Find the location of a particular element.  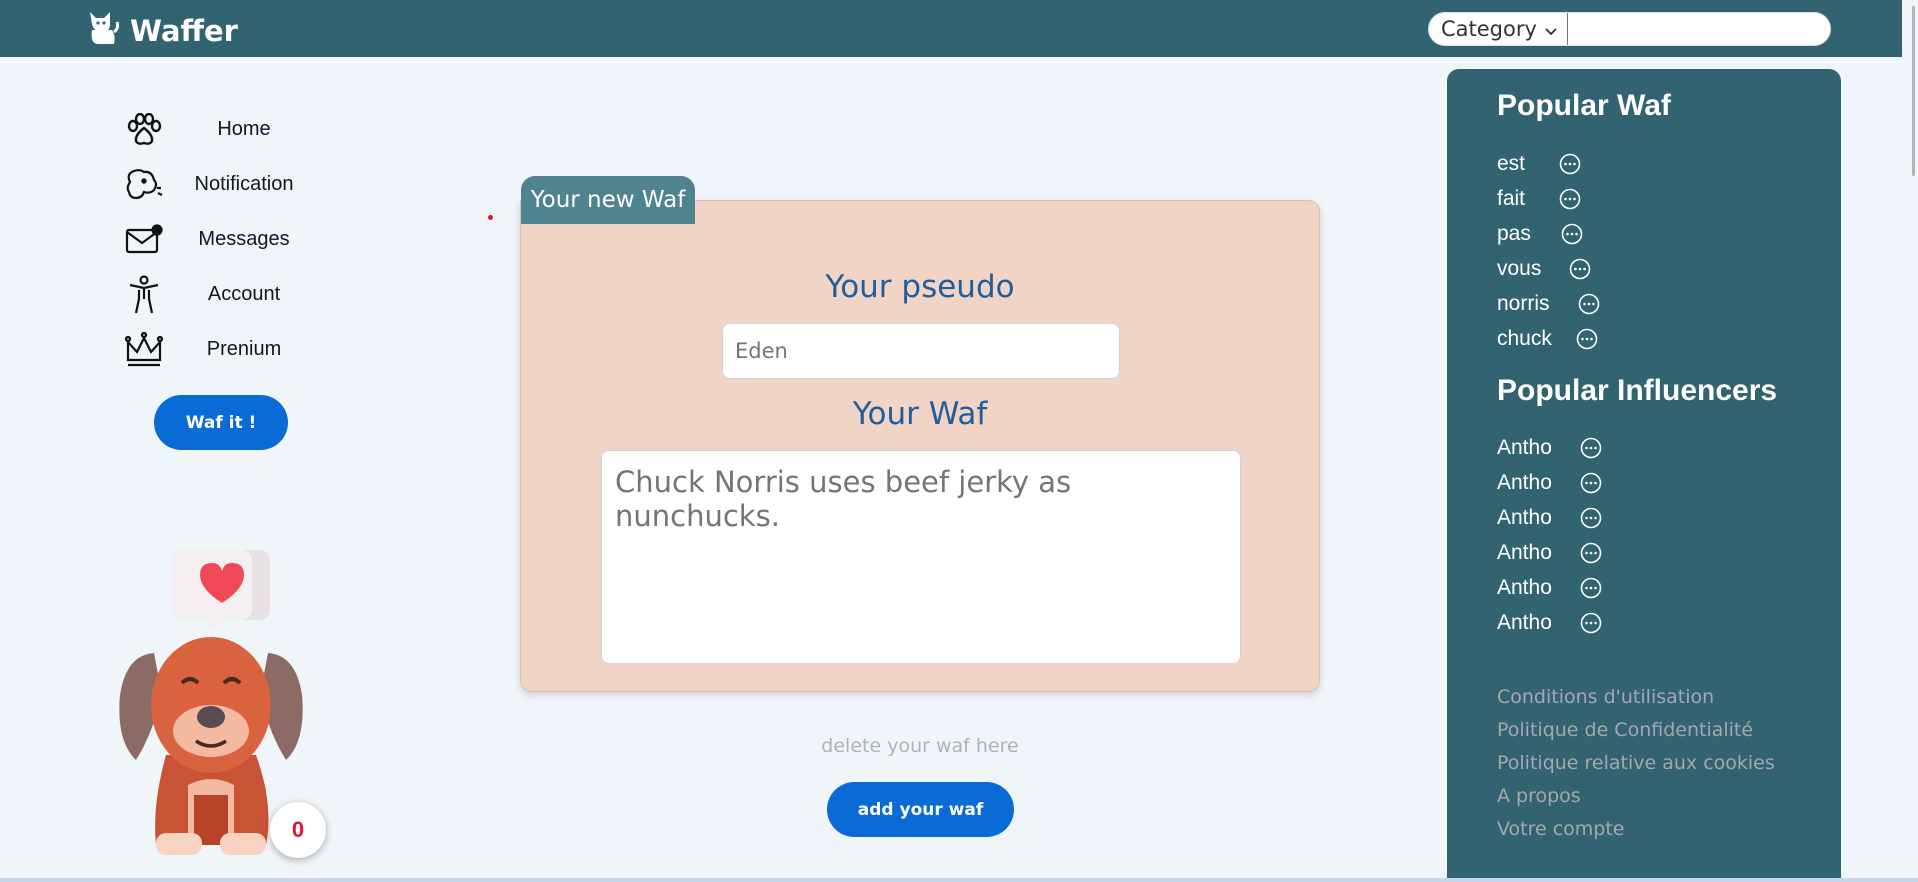

category-select: Category is located at coordinates (1498, 29).